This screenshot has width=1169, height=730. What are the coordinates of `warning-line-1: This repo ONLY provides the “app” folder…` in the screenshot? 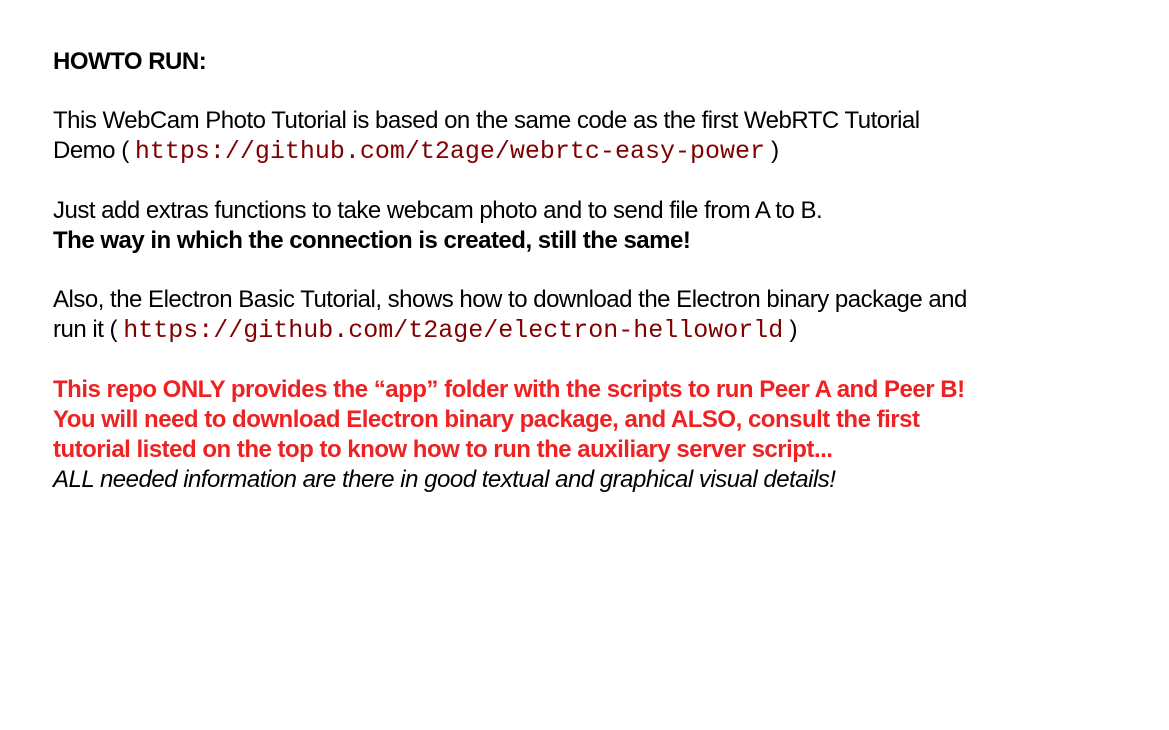 It's located at (509, 389).